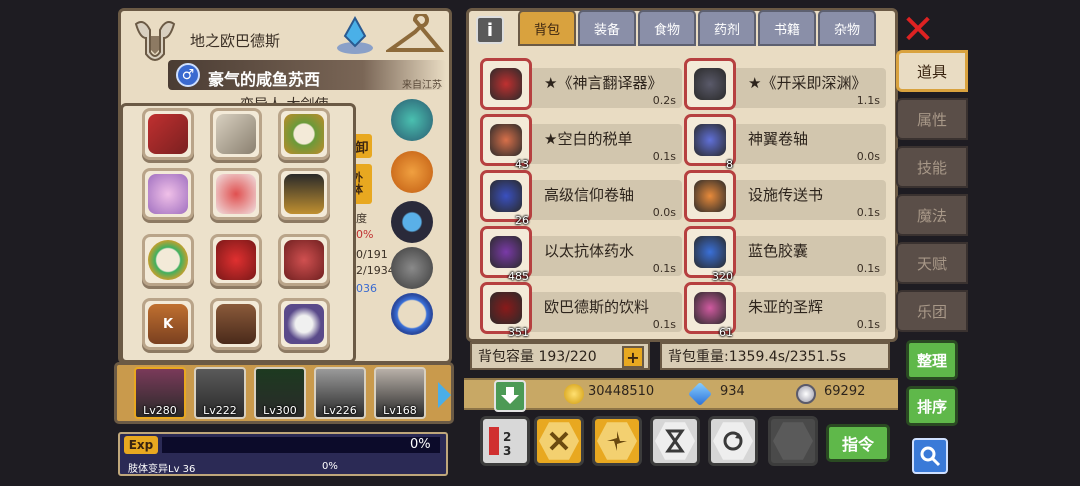  I want to click on party-member: Lv222, so click(220, 393).